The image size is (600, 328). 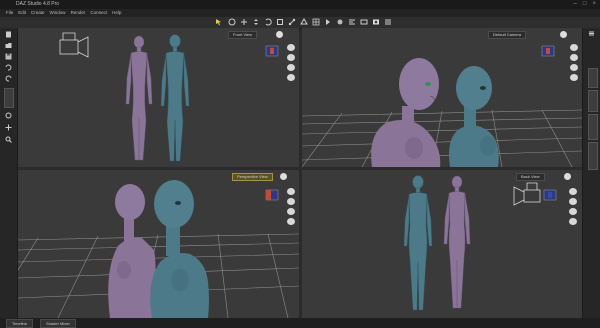 I want to click on right-pane-tab-parameters, so click(x=593, y=101).